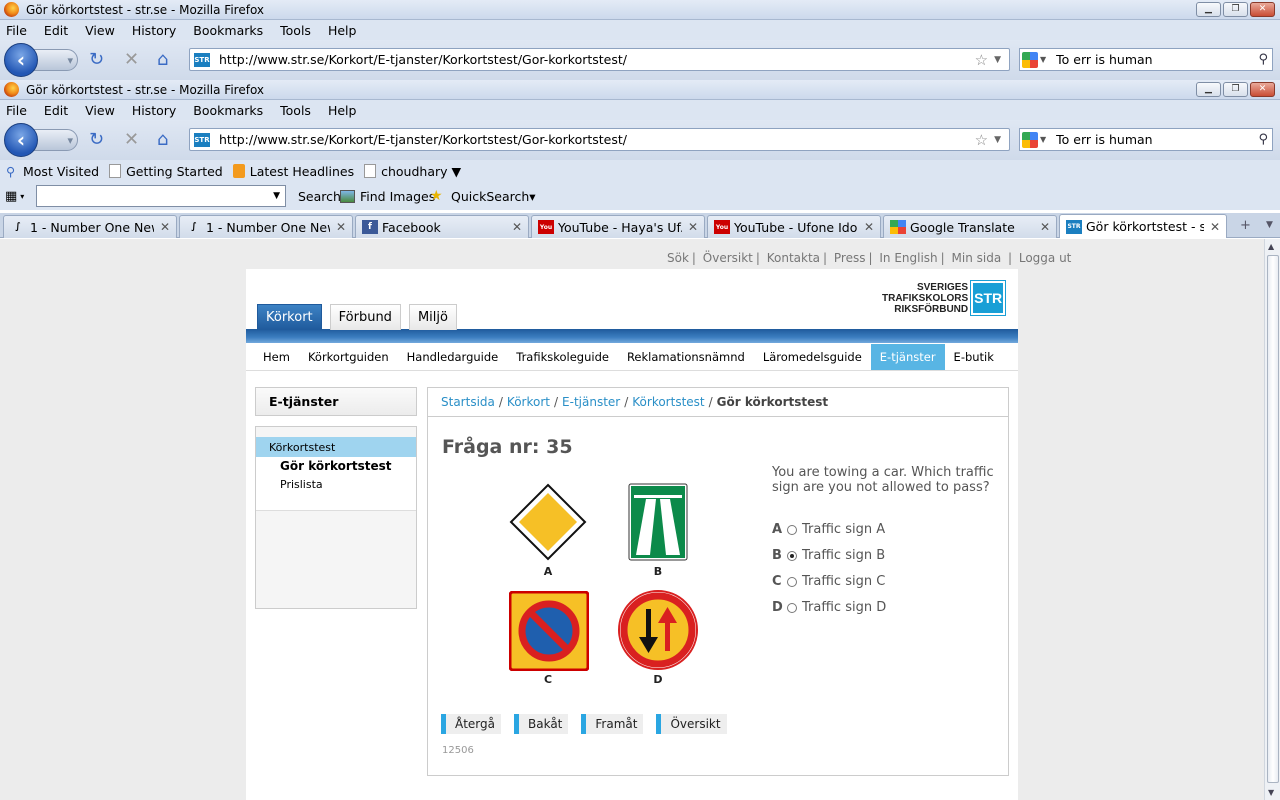 This screenshot has height=800, width=1280. I want to click on link-in-english: In English, so click(908, 258).